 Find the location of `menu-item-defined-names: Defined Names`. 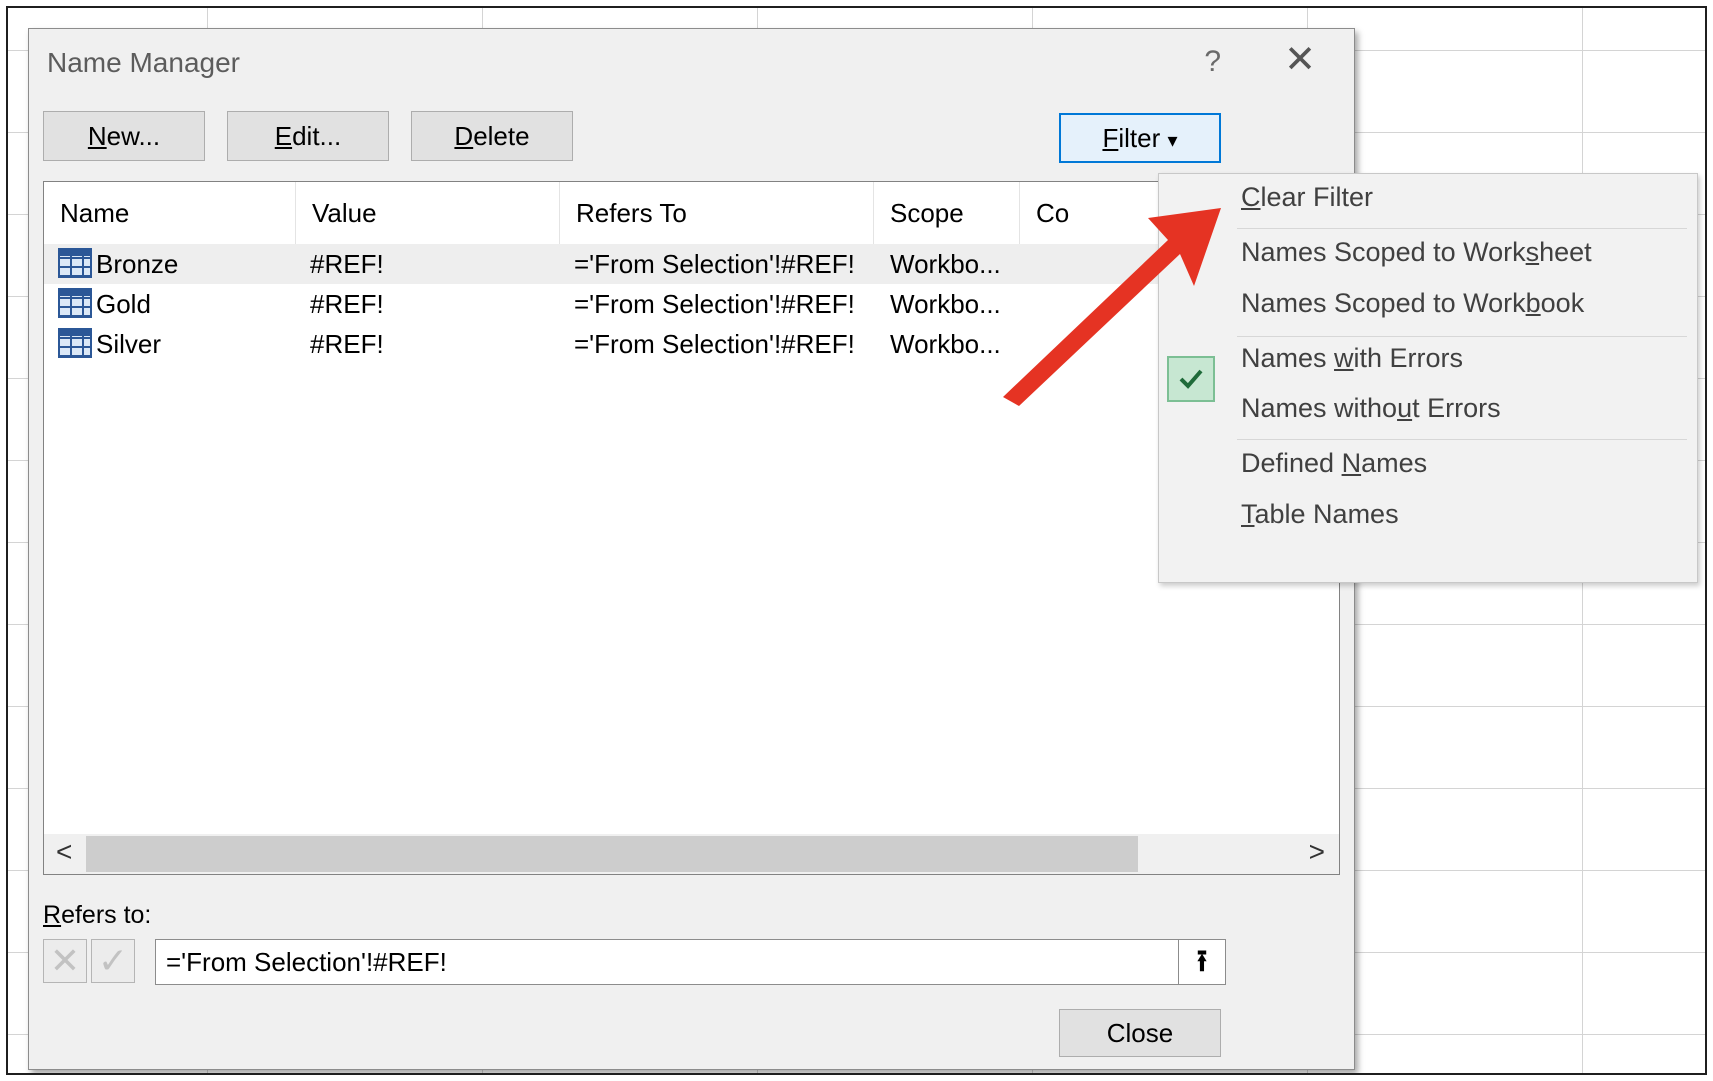

menu-item-defined-names: Defined Names is located at coordinates (1334, 463).